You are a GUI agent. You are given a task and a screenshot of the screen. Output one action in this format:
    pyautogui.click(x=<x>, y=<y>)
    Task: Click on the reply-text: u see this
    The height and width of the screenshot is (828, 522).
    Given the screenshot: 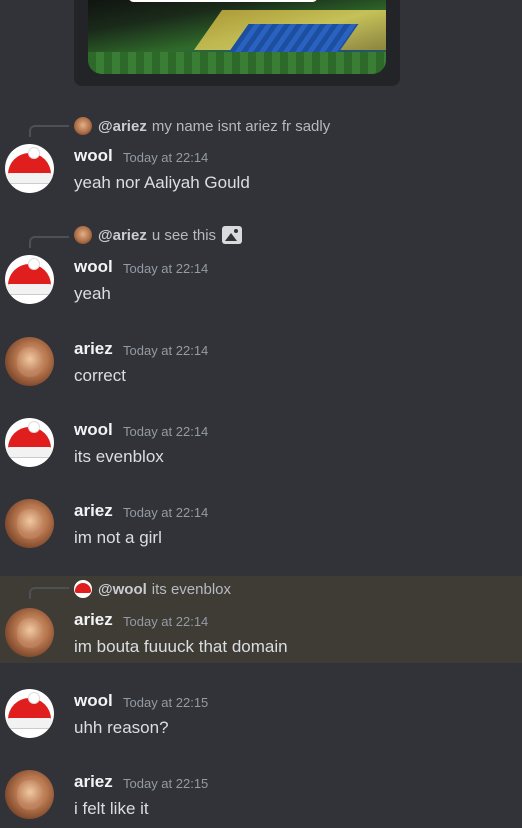 What is the action you would take?
    pyautogui.click(x=184, y=235)
    